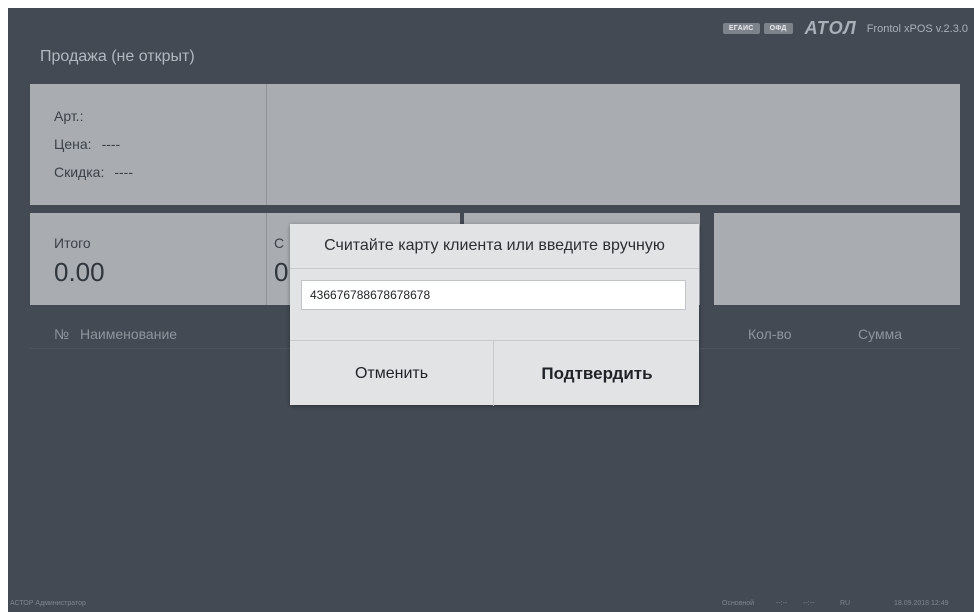 The image size is (974, 612). What do you see at coordinates (921, 603) in the screenshot?
I see `status-datetime: 18.09.2018 12:49` at bounding box center [921, 603].